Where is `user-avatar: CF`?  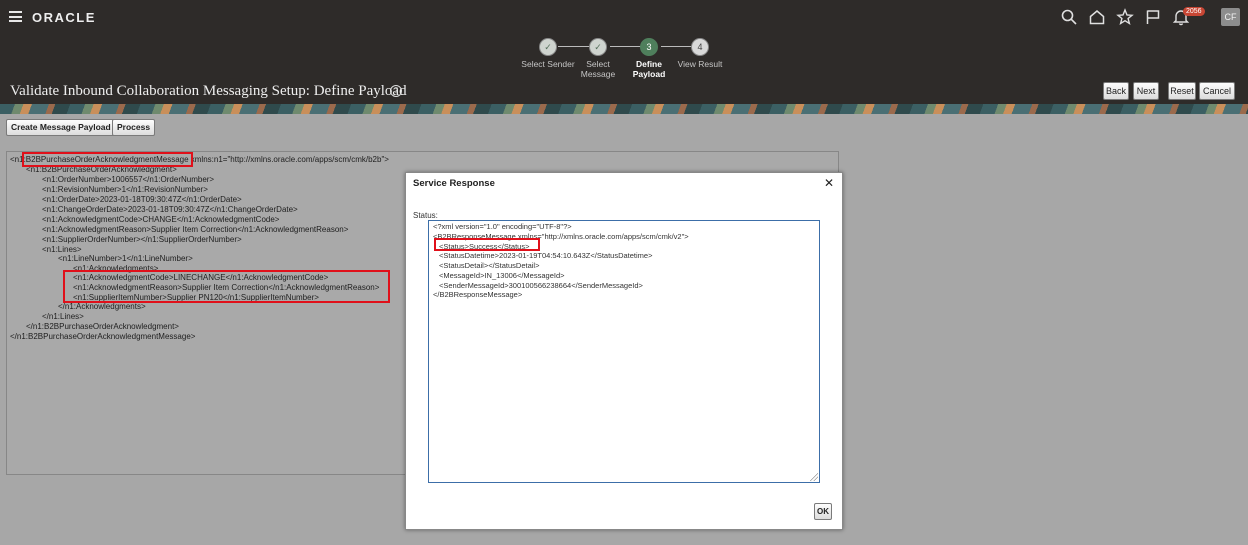 user-avatar: CF is located at coordinates (1230, 17).